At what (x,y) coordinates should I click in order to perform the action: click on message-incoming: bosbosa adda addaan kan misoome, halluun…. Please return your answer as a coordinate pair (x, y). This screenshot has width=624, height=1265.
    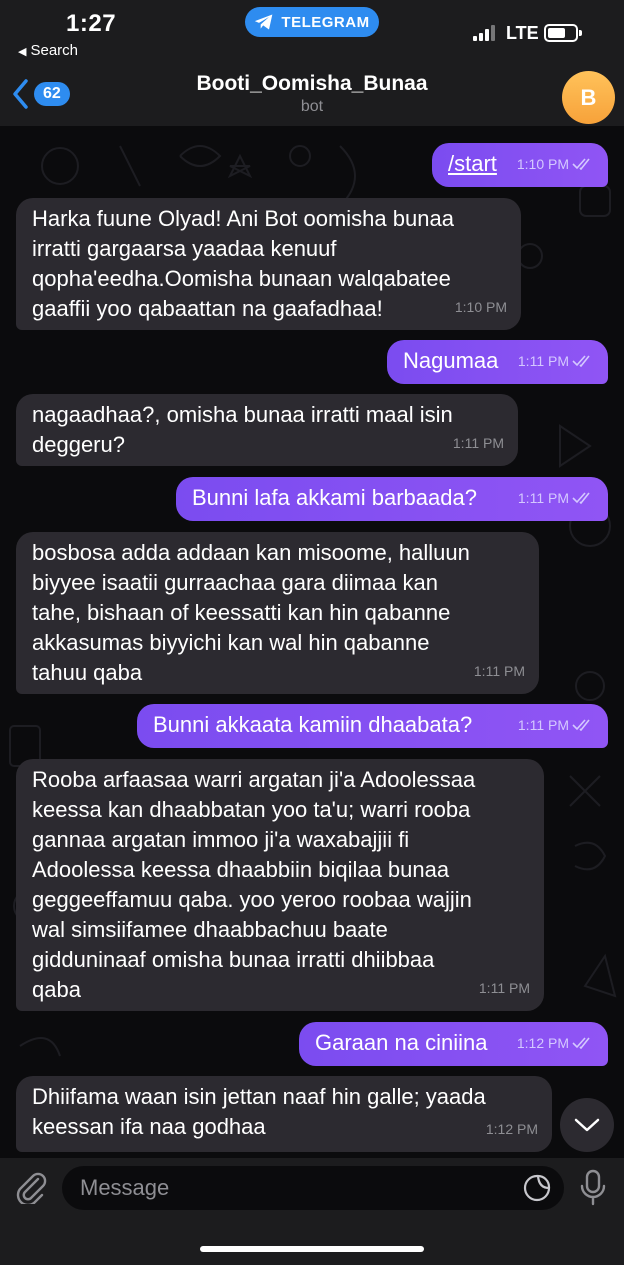
    Looking at the image, I should click on (277, 613).